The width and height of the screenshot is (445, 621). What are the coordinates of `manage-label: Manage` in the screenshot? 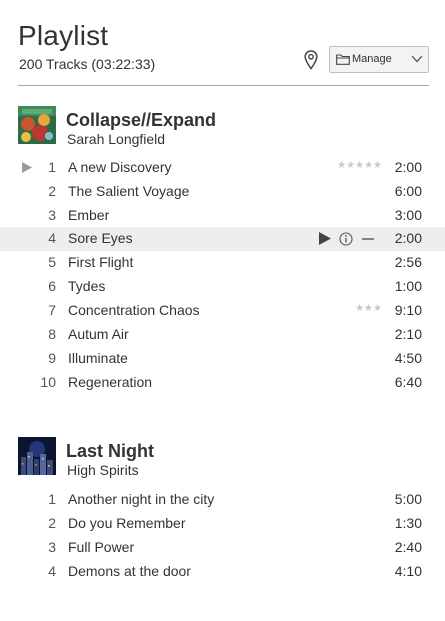 It's located at (372, 59).